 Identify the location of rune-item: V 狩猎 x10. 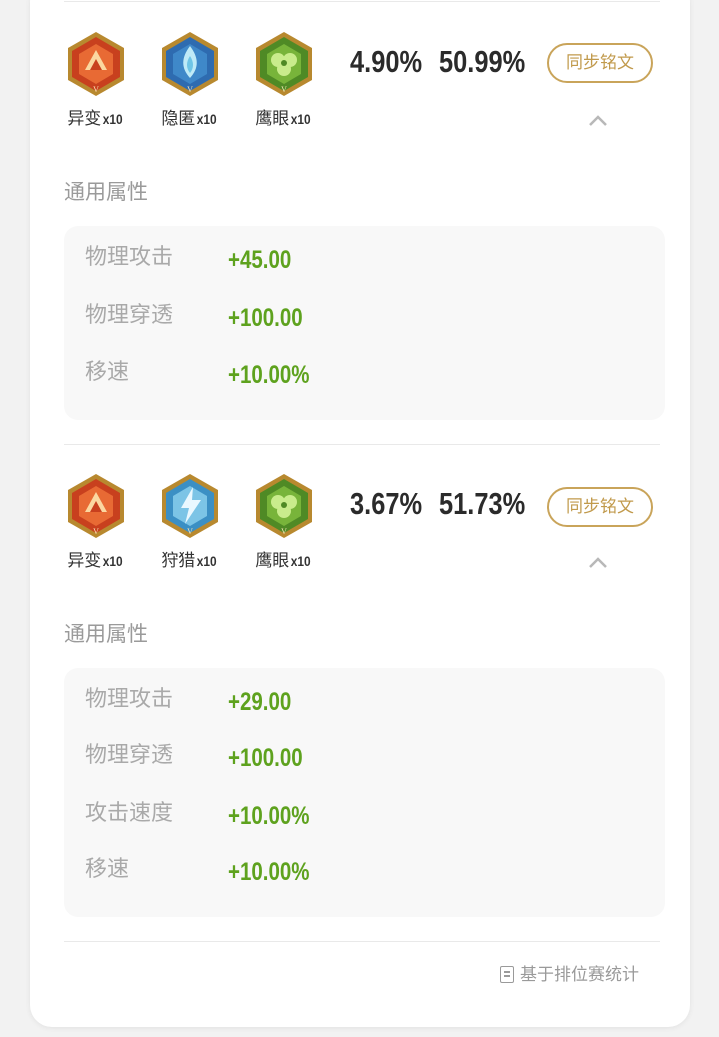
(190, 521).